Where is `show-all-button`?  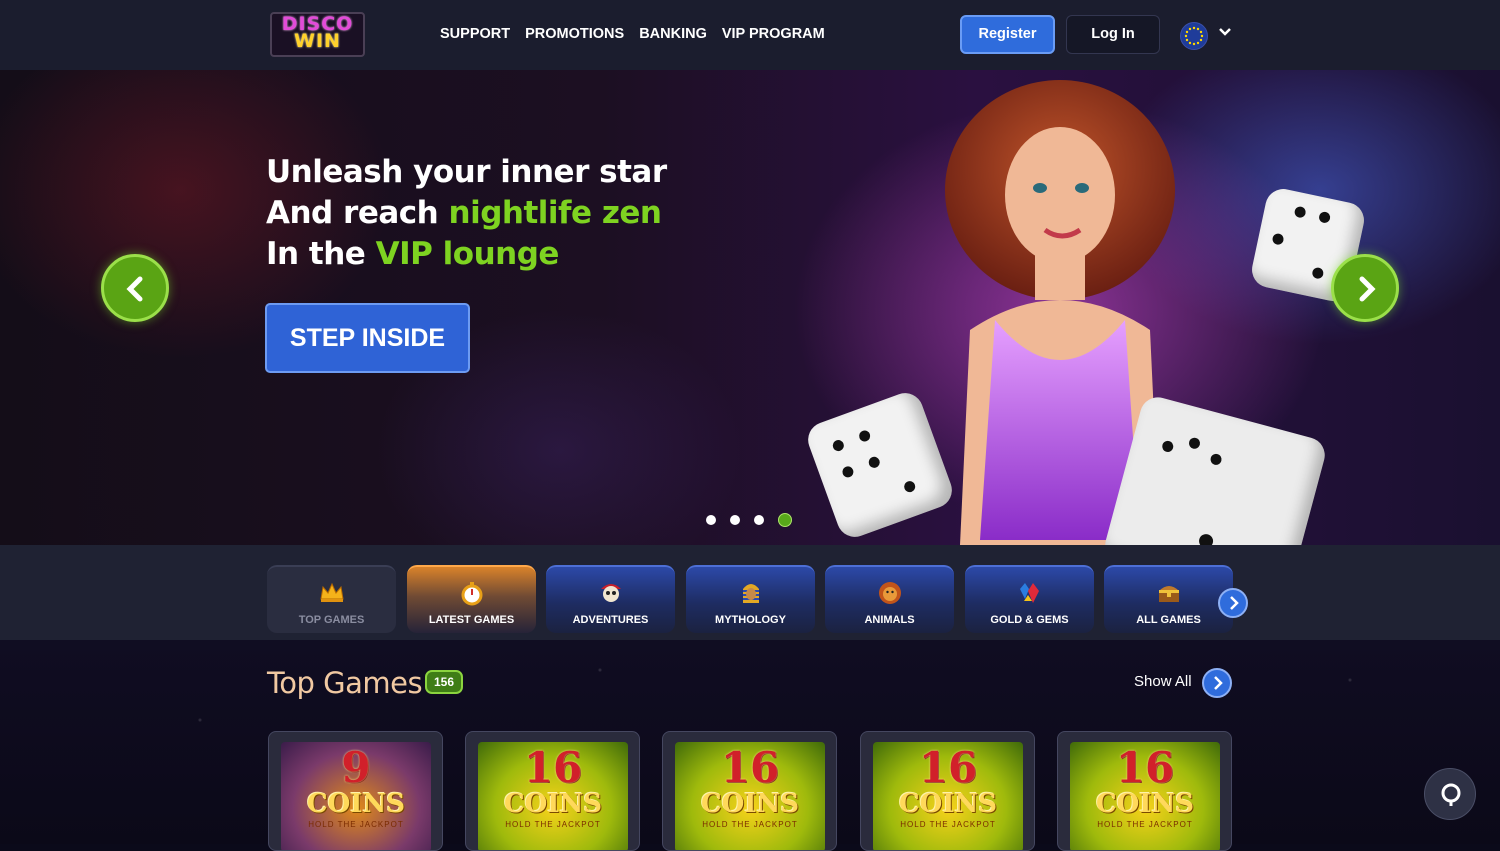
show-all-button is located at coordinates (1217, 683).